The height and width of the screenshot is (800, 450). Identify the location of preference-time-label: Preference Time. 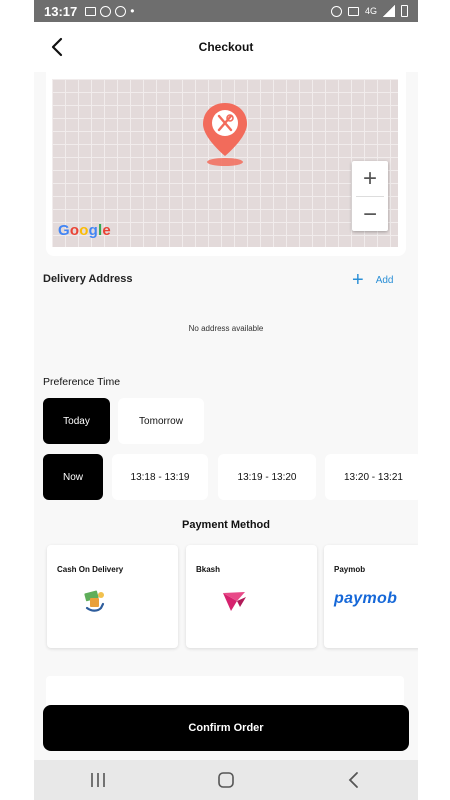
(82, 382).